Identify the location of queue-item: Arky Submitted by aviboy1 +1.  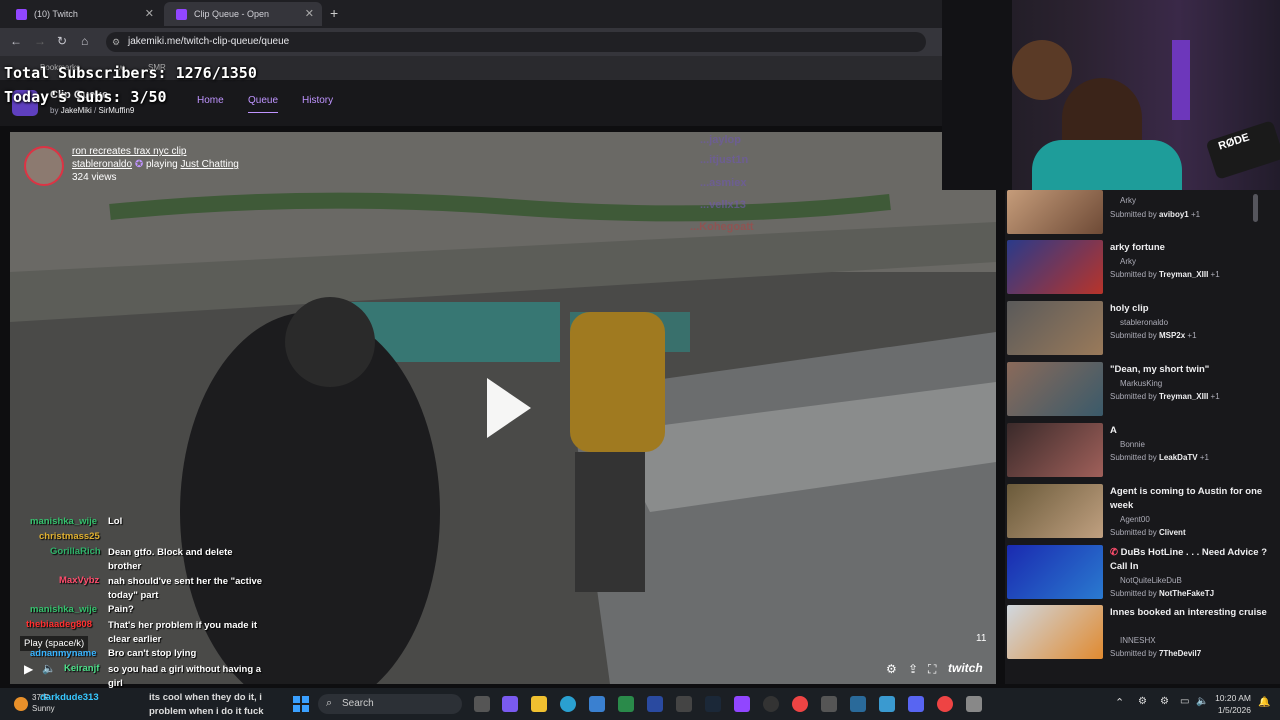
(1137, 218).